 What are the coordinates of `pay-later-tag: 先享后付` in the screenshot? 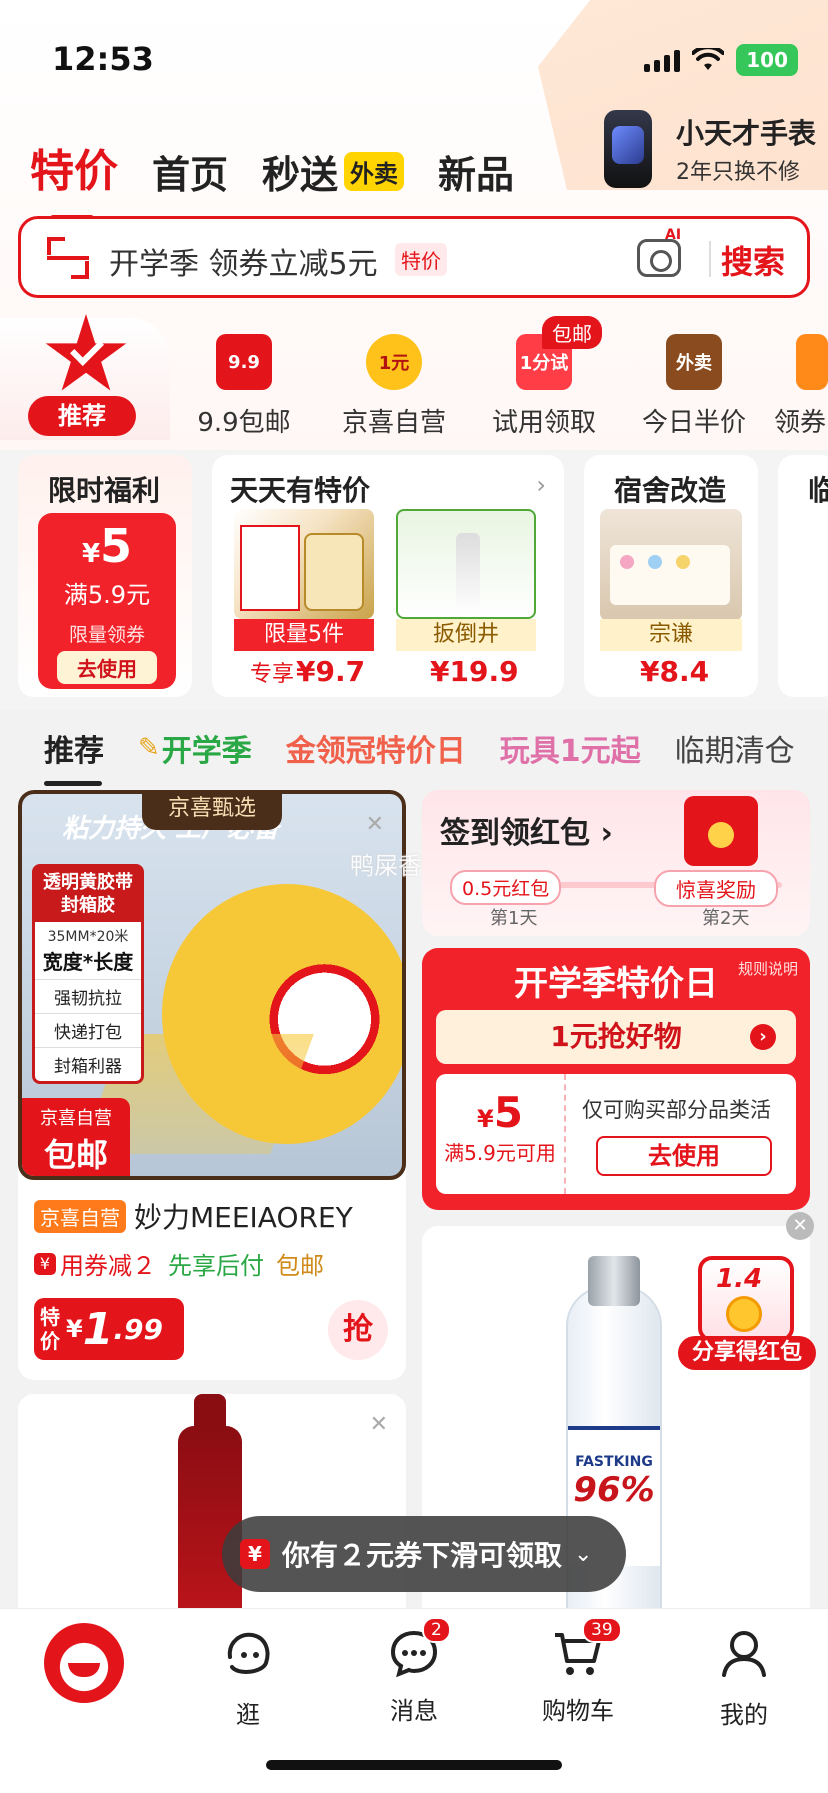 It's located at (216, 1266).